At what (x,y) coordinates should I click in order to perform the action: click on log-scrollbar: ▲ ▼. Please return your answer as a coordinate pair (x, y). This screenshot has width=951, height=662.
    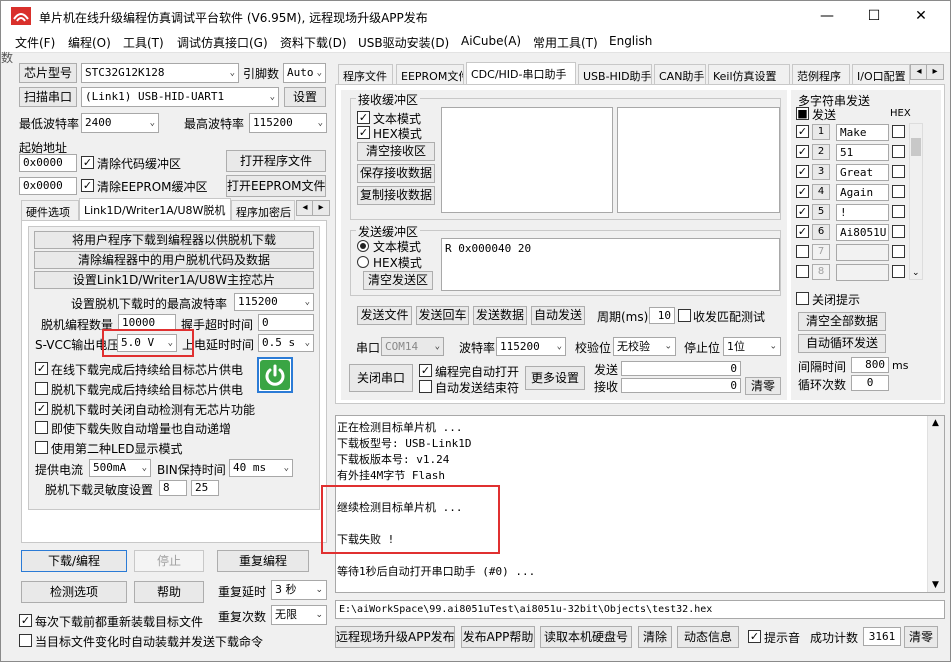
    Looking at the image, I should click on (935, 504).